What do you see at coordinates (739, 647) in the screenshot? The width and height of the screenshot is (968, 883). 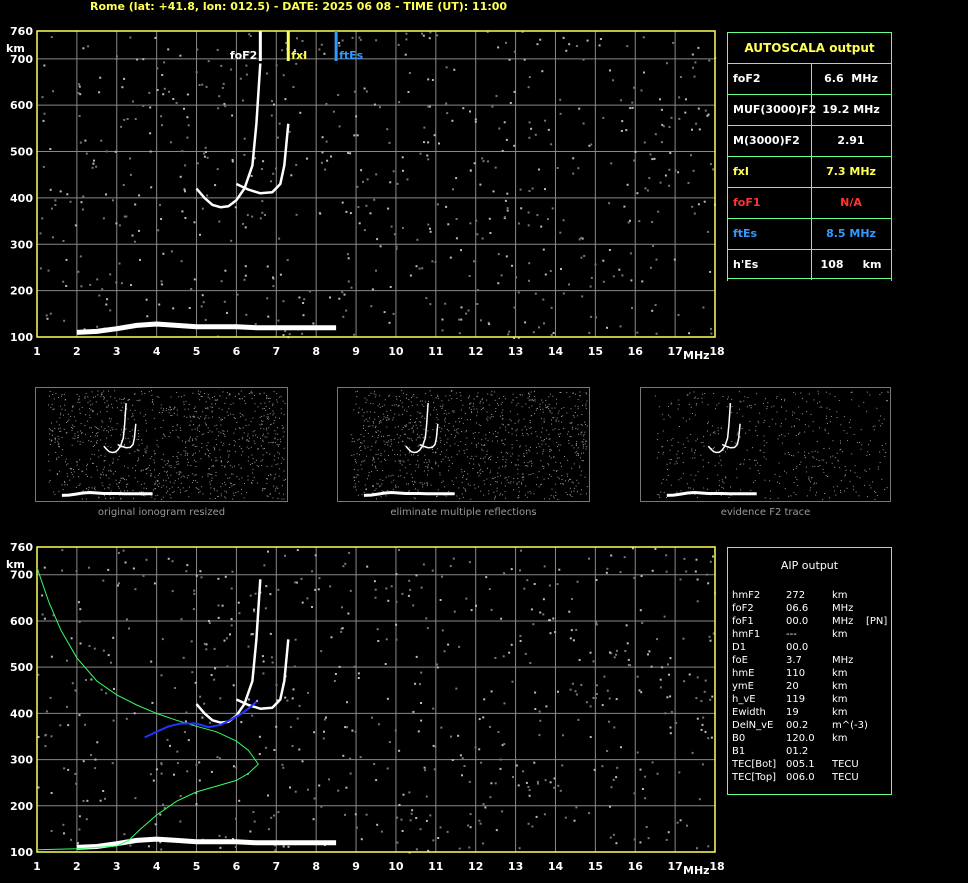 I see `aip-cell: D1` at bounding box center [739, 647].